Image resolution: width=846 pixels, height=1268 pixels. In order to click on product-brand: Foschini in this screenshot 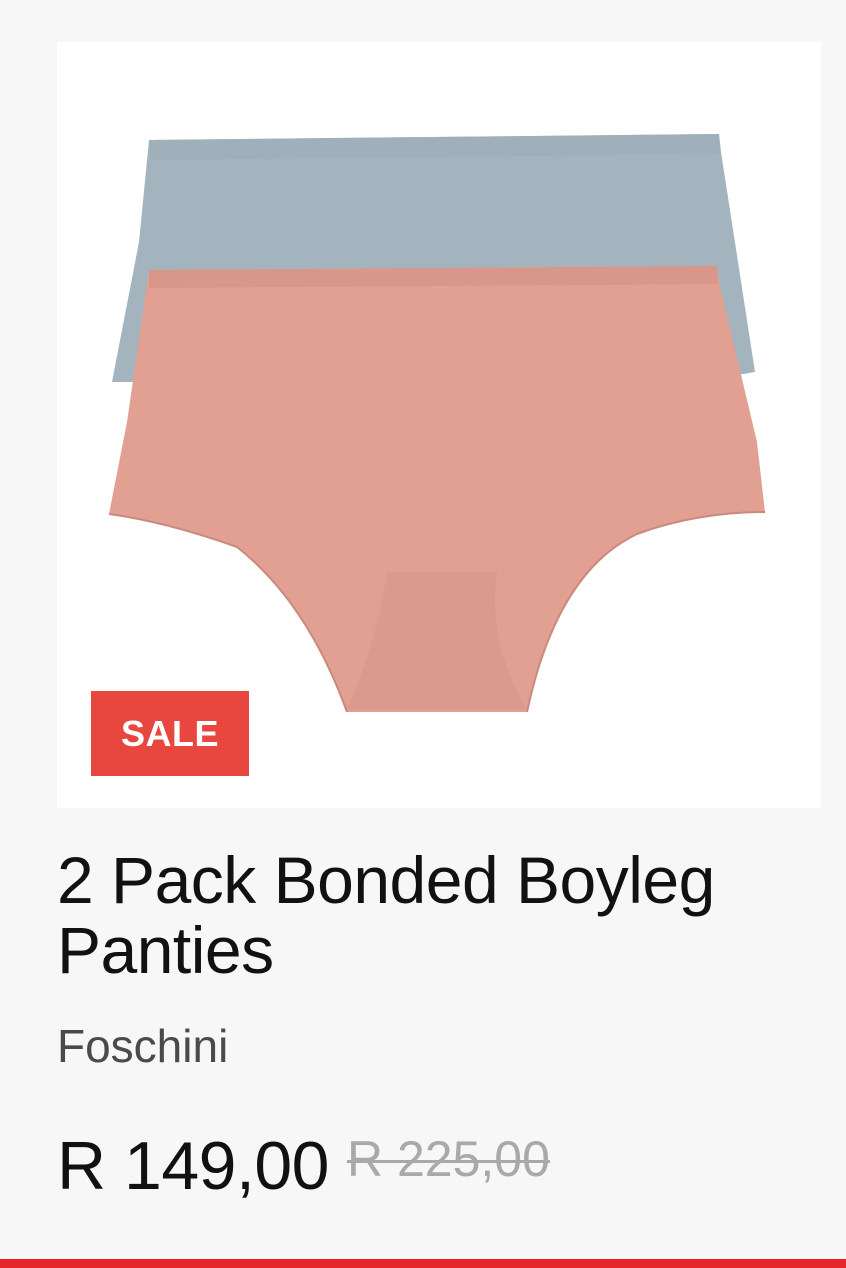, I will do `click(143, 1046)`.